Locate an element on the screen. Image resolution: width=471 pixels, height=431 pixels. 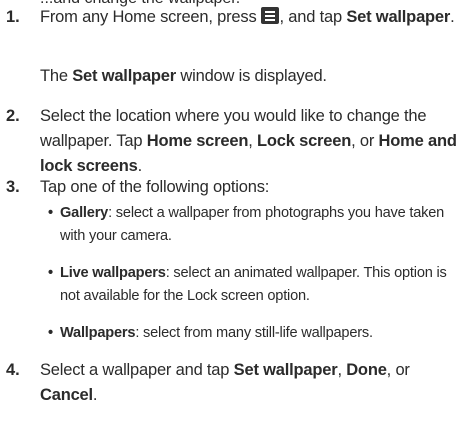
step-4-comma: , is located at coordinates (339, 370).